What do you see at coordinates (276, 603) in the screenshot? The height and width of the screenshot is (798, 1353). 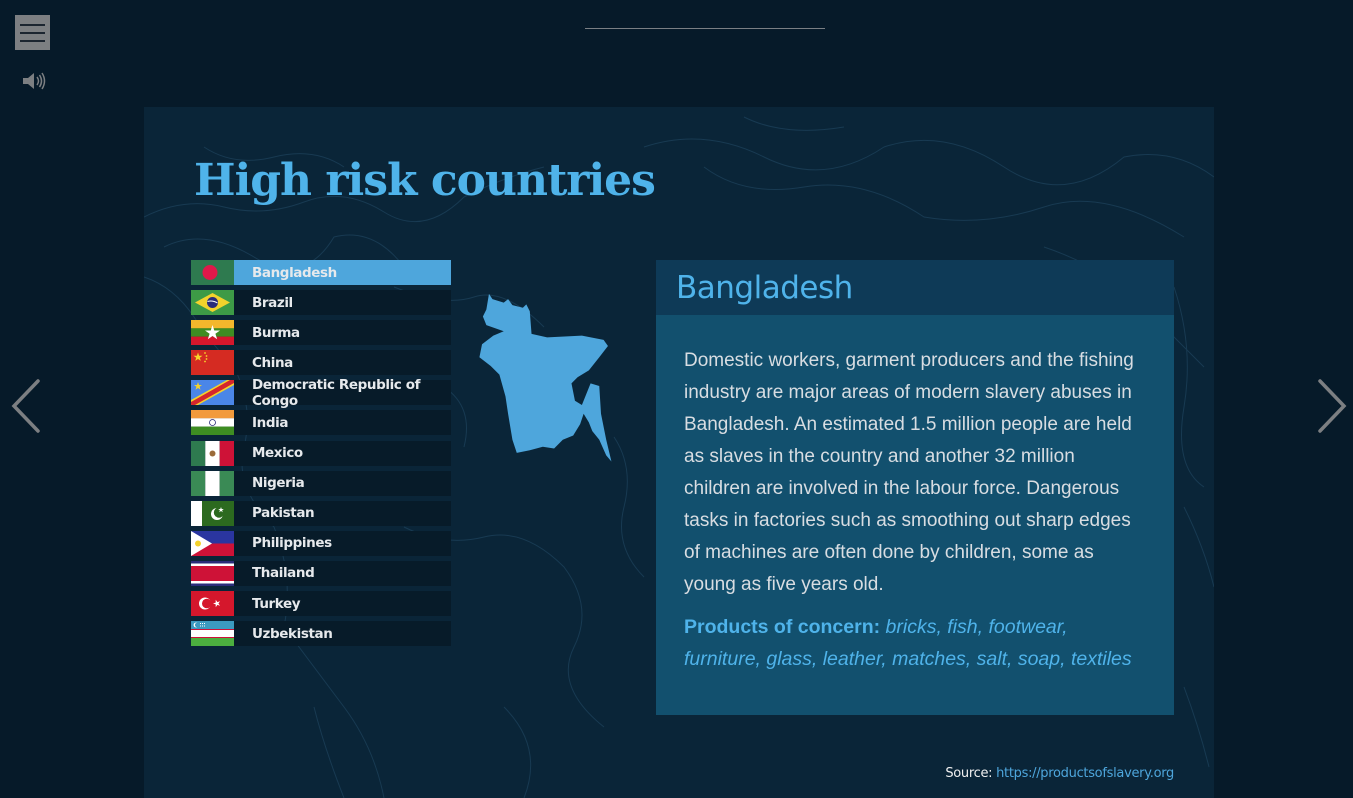 I see `country-name: Turkey` at bounding box center [276, 603].